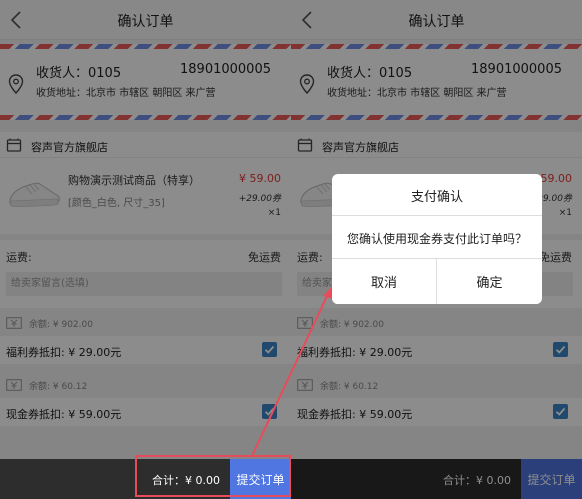  I want to click on dialog-cancel-button: 取消, so click(384, 281).